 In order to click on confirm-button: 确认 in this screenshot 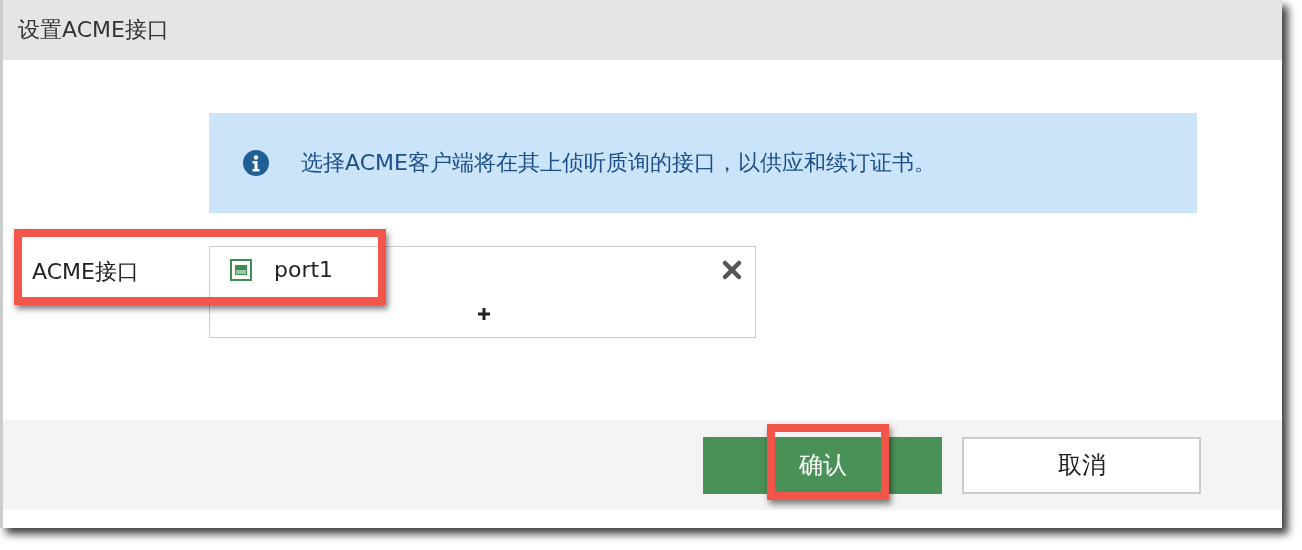, I will do `click(822, 465)`.